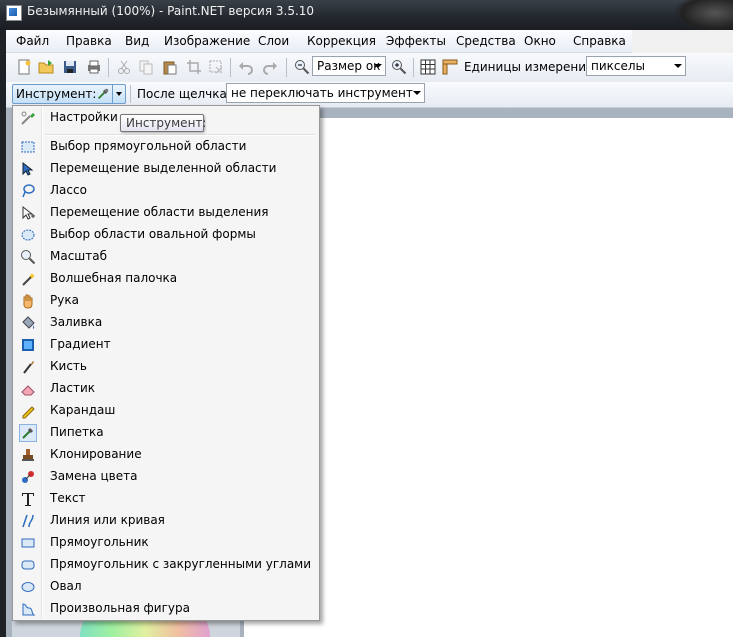 The width and height of the screenshot is (733, 637). Describe the element at coordinates (76, 322) in the screenshot. I see `menu-item-label: Заливка` at that location.